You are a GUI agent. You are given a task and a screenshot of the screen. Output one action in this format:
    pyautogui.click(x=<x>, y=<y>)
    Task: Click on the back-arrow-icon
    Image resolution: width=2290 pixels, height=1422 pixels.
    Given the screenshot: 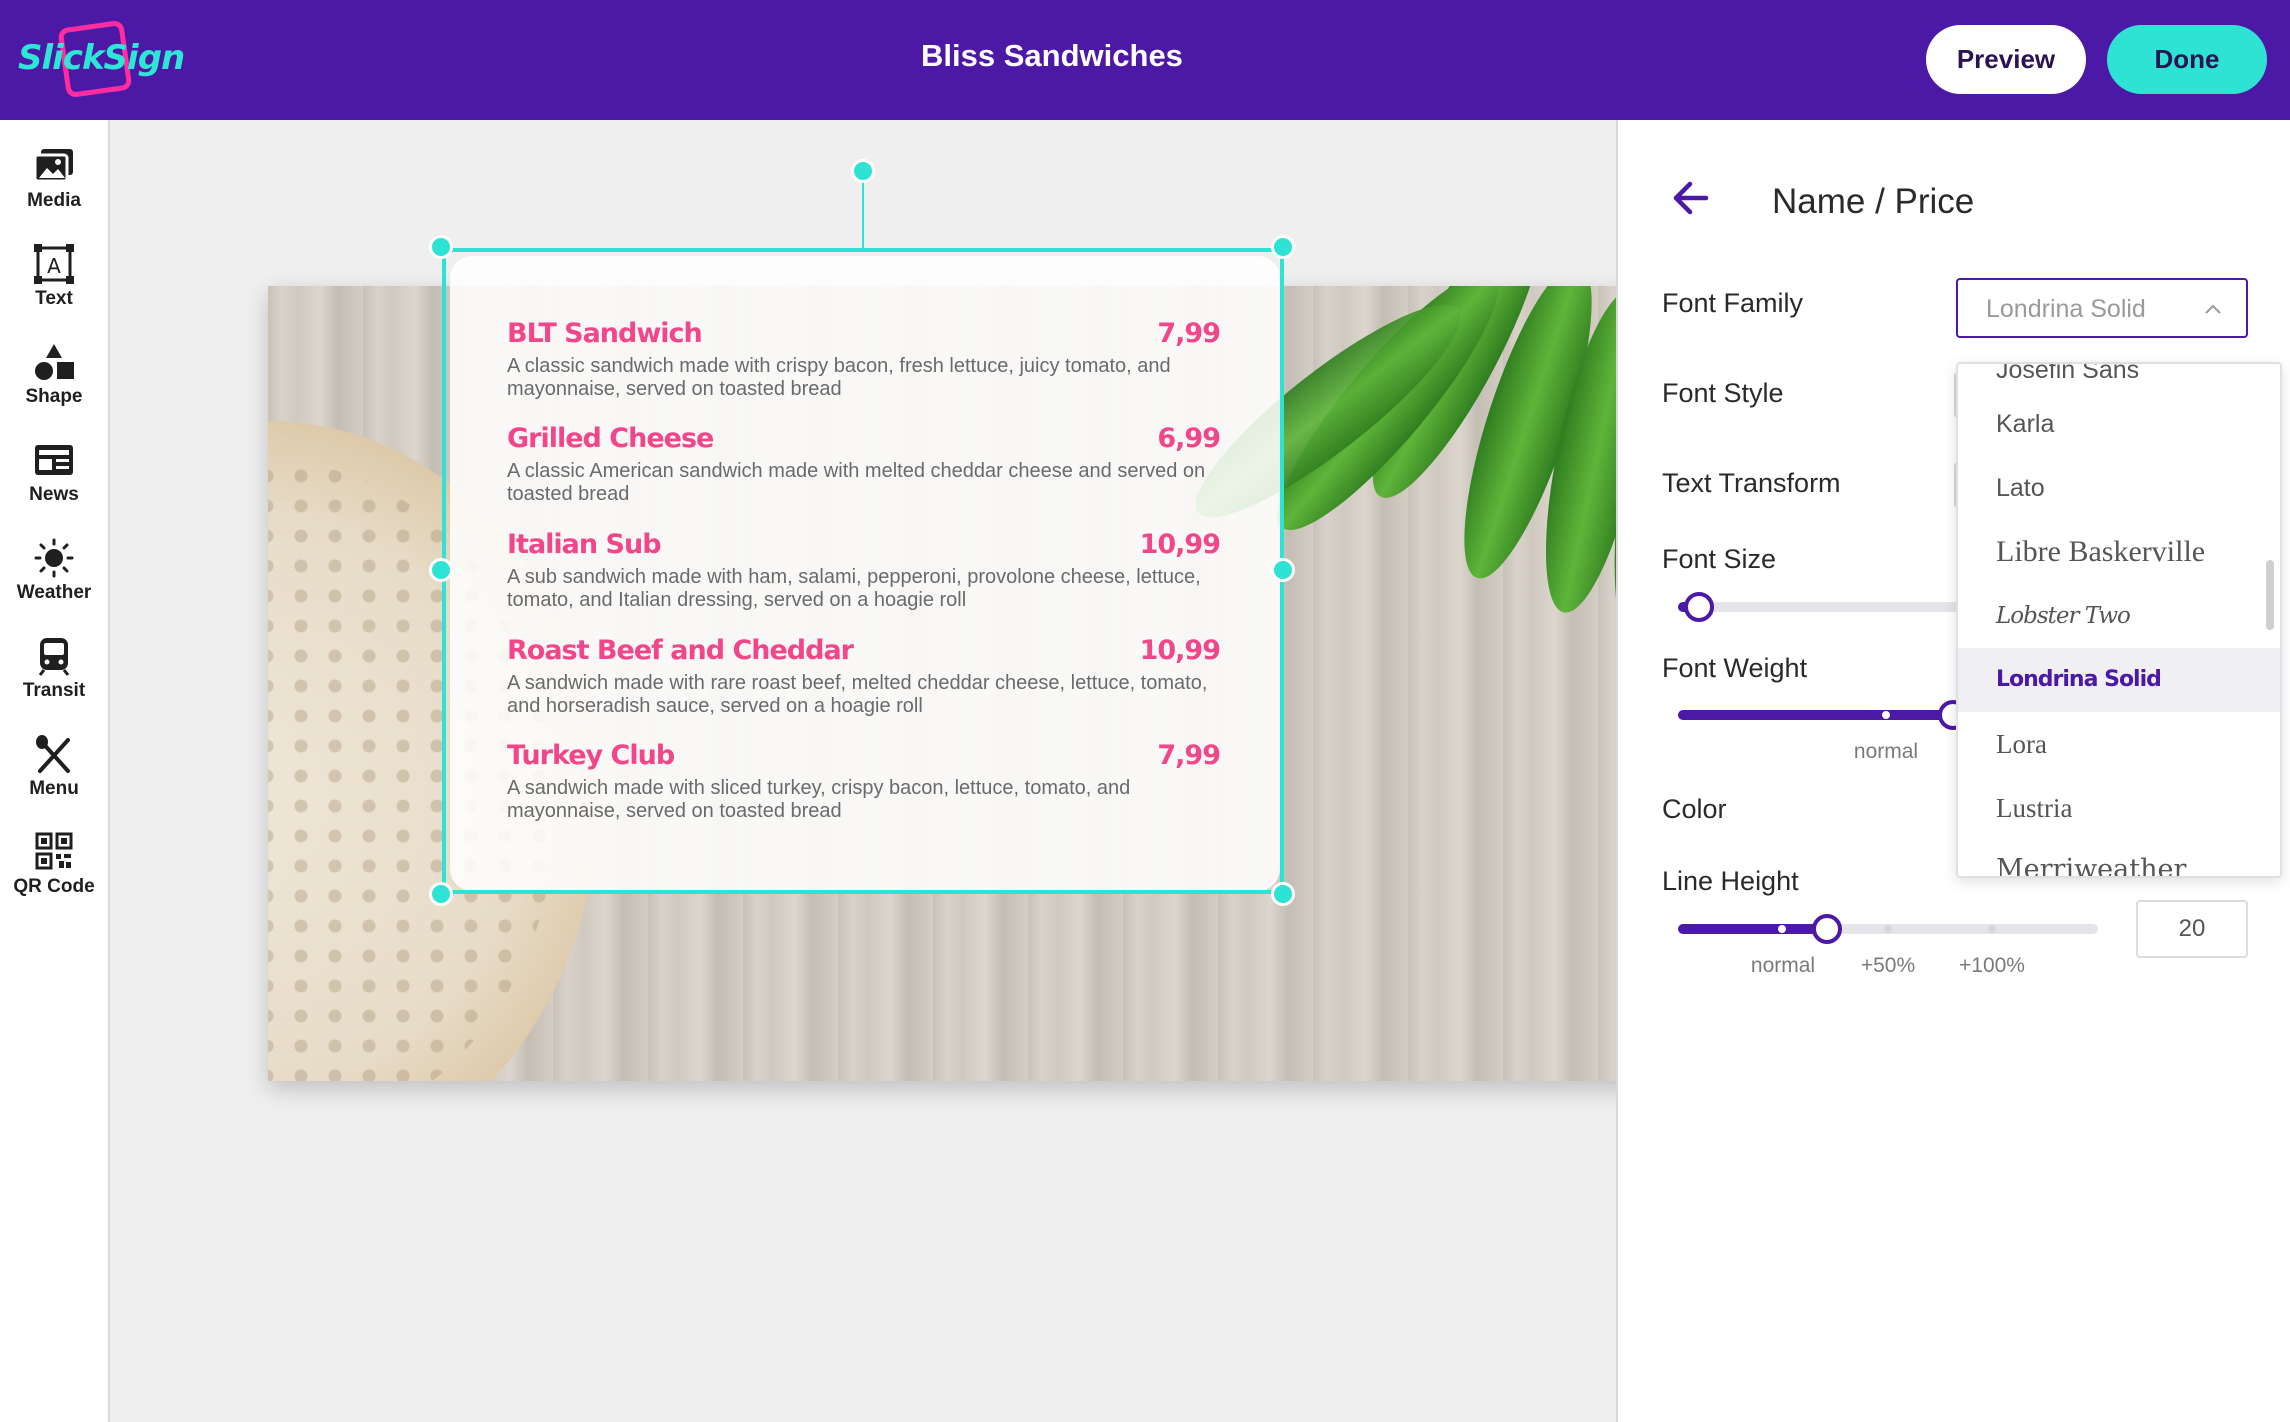 What is the action you would take?
    pyautogui.click(x=1691, y=198)
    